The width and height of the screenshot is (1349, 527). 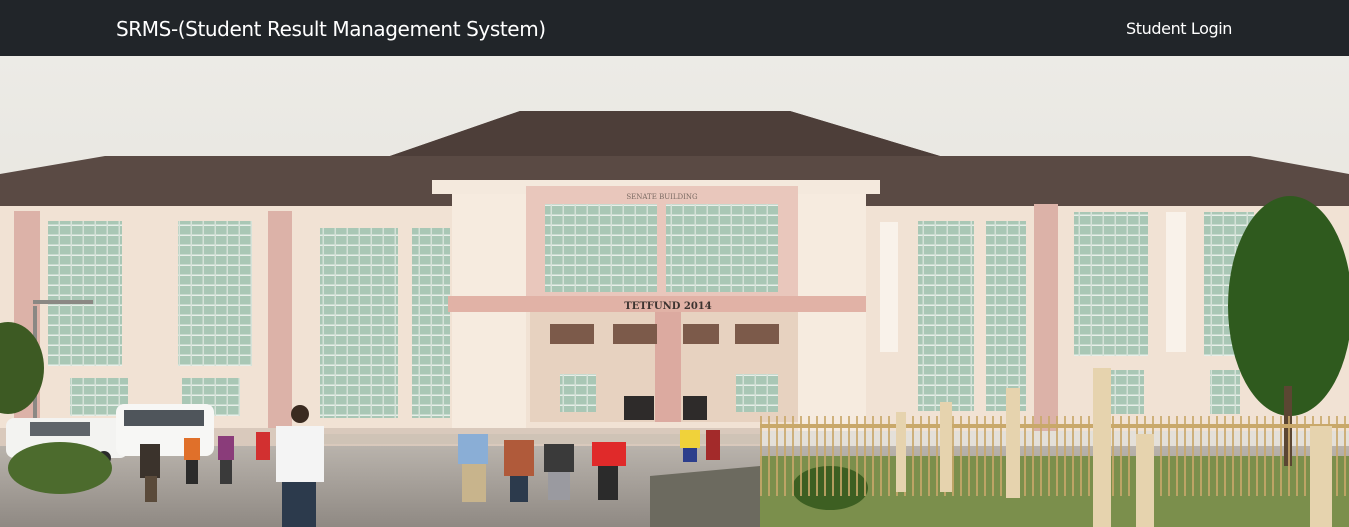 I want to click on student-login-link: Student Login, so click(x=1179, y=28).